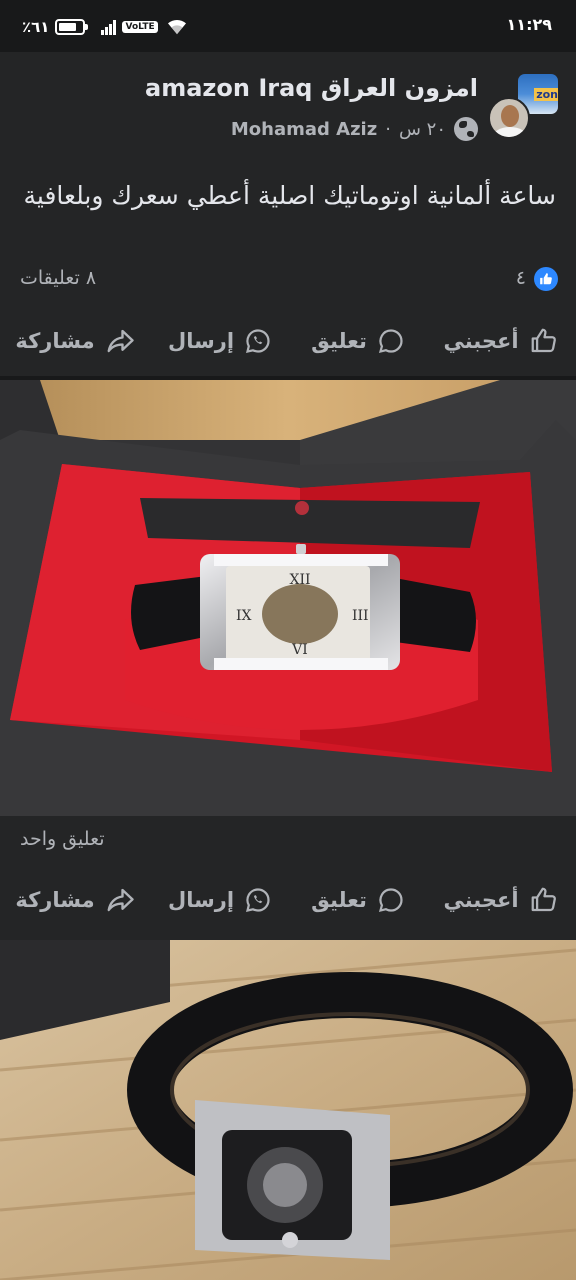 The image size is (576, 1280). What do you see at coordinates (288, 280) in the screenshot?
I see `reaction-summary: ٤ ٨ تعليقات` at bounding box center [288, 280].